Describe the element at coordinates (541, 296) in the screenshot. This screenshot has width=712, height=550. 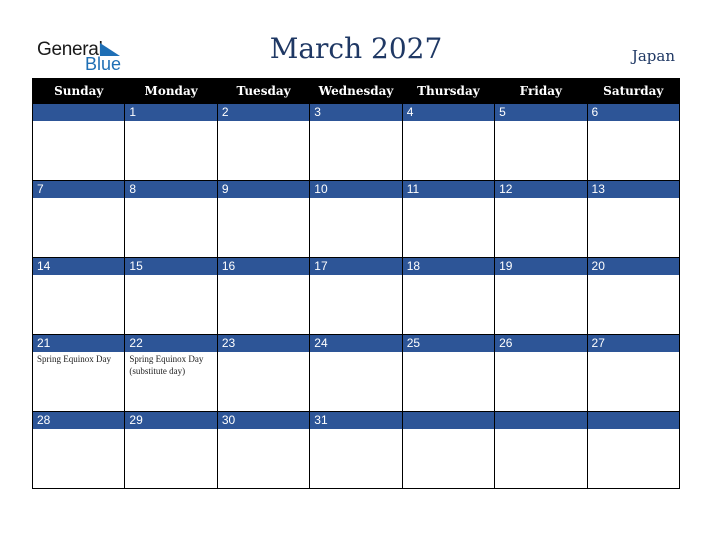
I see `day-cell: 19` at that location.